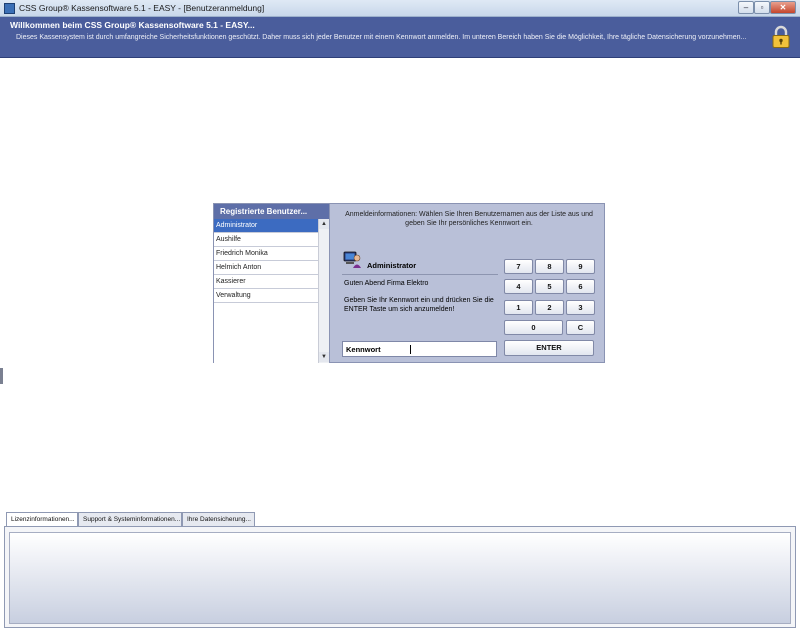 The image size is (800, 630). I want to click on splitter-grip, so click(1, 376).